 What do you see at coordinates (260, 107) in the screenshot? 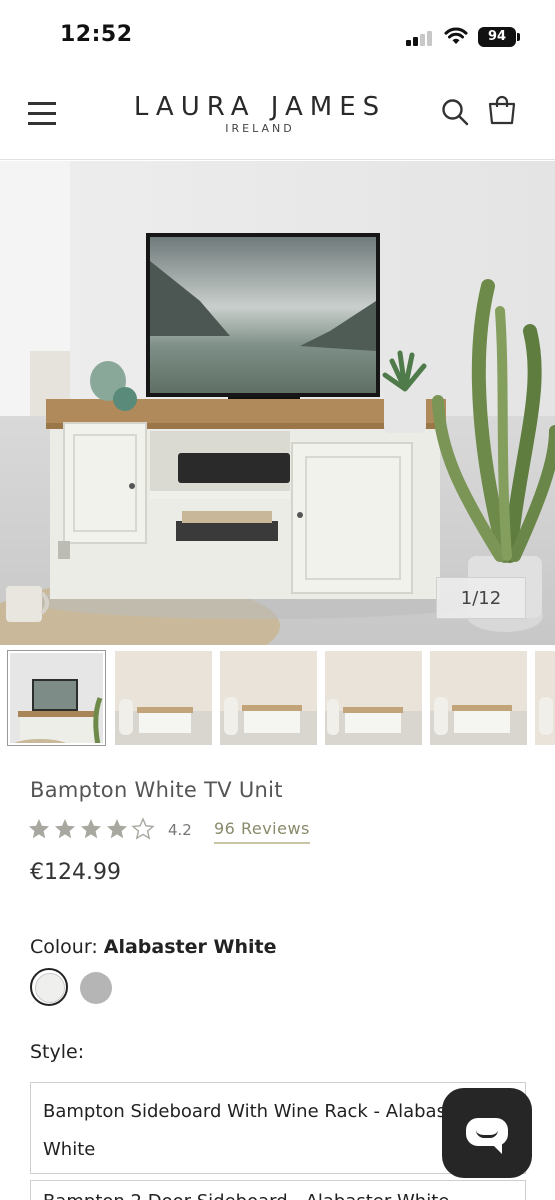
I see `brand-name: LAURA JAMES` at bounding box center [260, 107].